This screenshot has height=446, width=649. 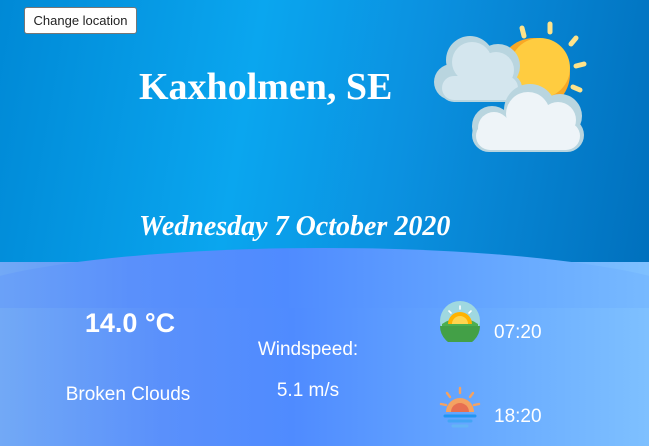 What do you see at coordinates (130, 323) in the screenshot?
I see `temperature-value: 14.0 °C` at bounding box center [130, 323].